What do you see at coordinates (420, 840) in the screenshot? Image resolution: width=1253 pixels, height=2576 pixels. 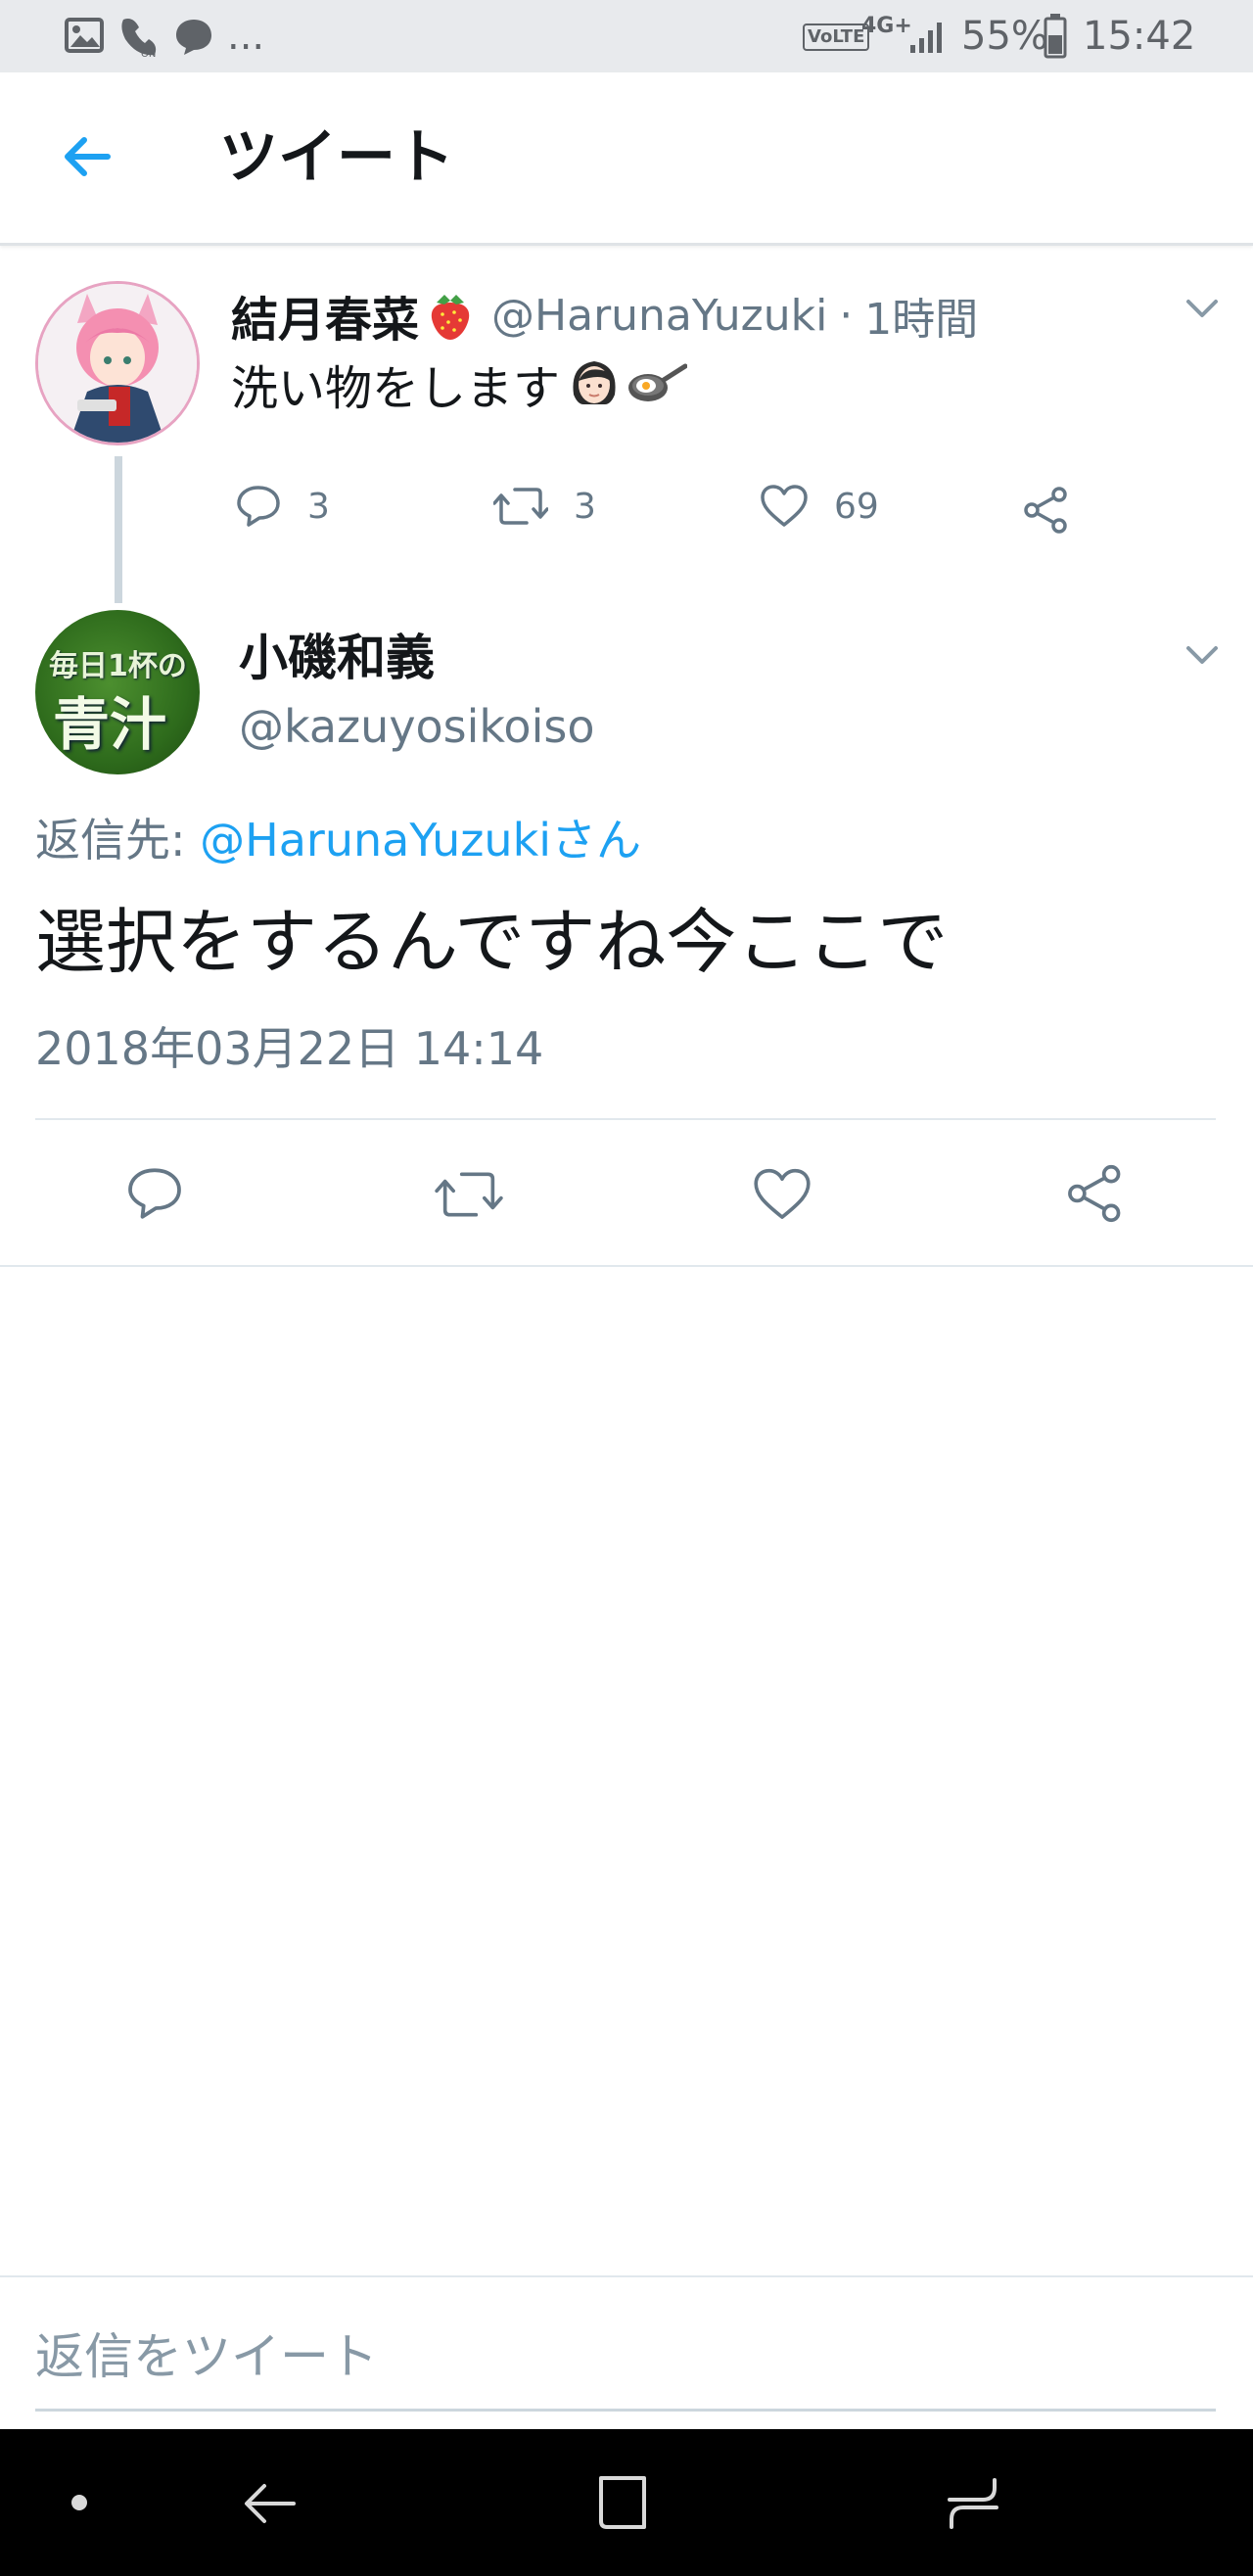 I see `reply-to-handle: @HarunaYuzukiさん` at bounding box center [420, 840].